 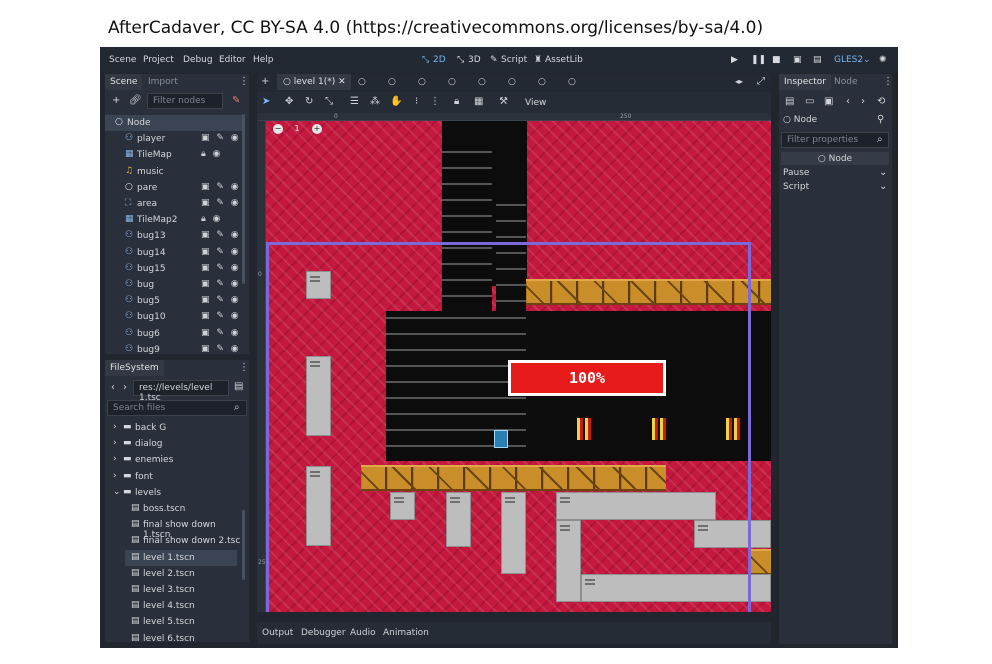 What do you see at coordinates (122, 60) in the screenshot?
I see `menu-scene: Scene` at bounding box center [122, 60].